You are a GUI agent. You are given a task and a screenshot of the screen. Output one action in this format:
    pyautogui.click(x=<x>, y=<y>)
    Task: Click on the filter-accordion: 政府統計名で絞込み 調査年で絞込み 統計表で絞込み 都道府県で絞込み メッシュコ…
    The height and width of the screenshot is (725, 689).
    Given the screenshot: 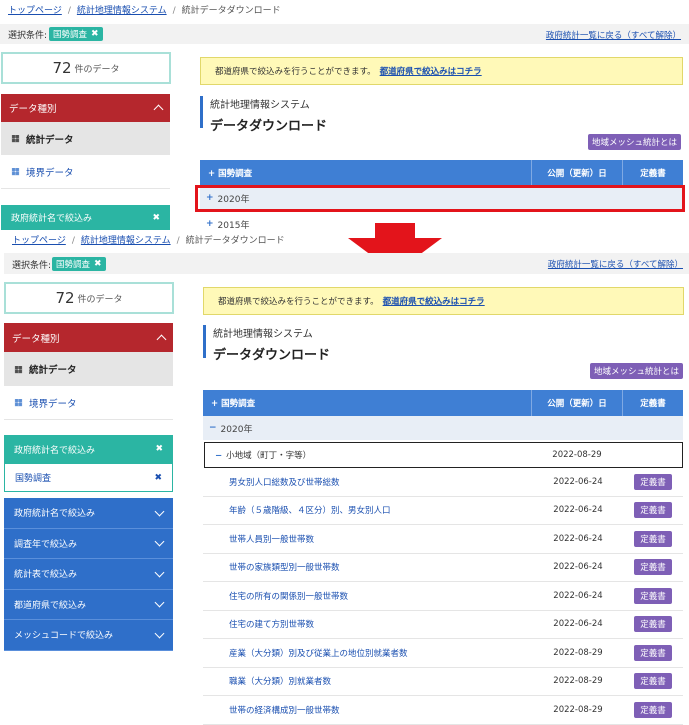 What is the action you would take?
    pyautogui.click(x=88, y=574)
    